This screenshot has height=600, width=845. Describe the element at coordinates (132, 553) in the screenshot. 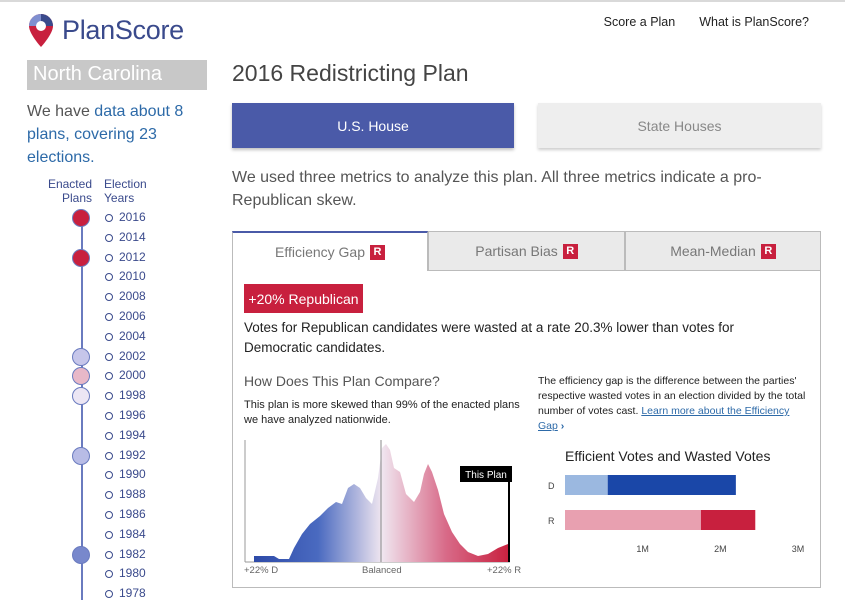

I see `year-label: 1982` at that location.